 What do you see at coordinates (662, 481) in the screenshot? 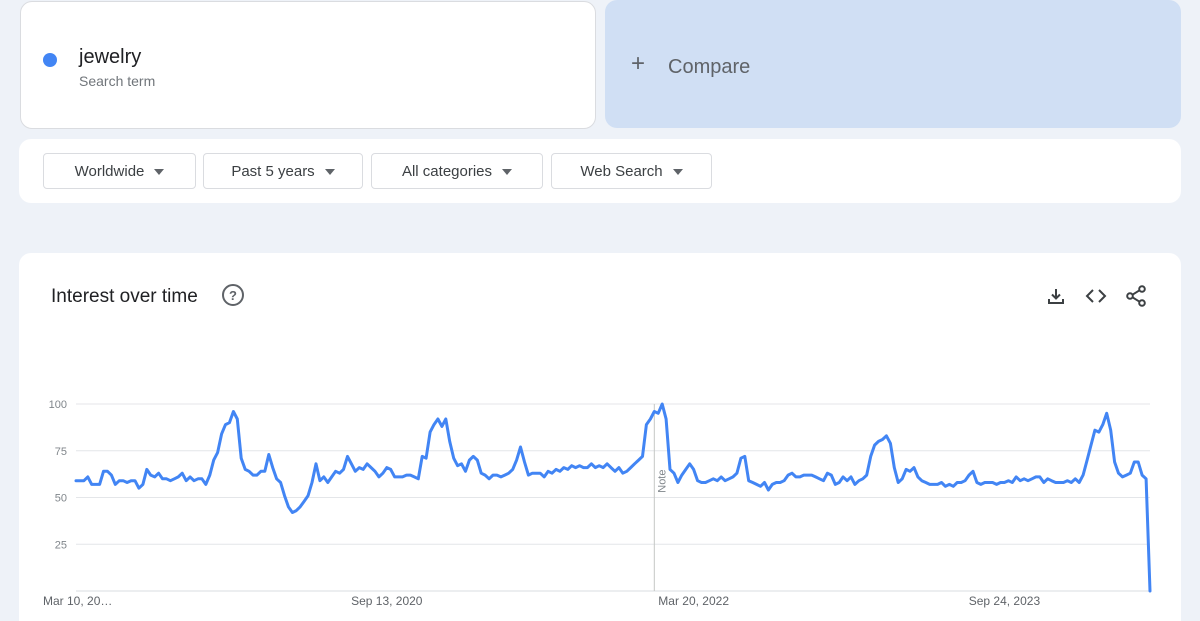
I see `note-marker-label: Note` at bounding box center [662, 481].